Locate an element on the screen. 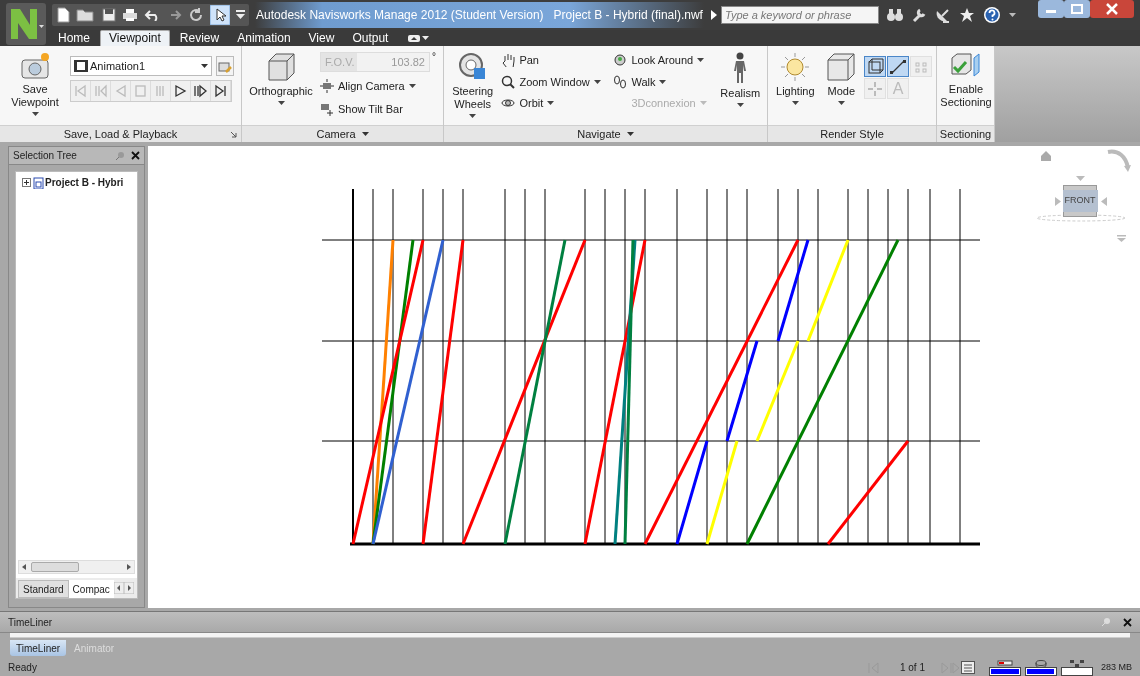 This screenshot has height=676, width=1140. playback-button is located at coordinates (201, 91).